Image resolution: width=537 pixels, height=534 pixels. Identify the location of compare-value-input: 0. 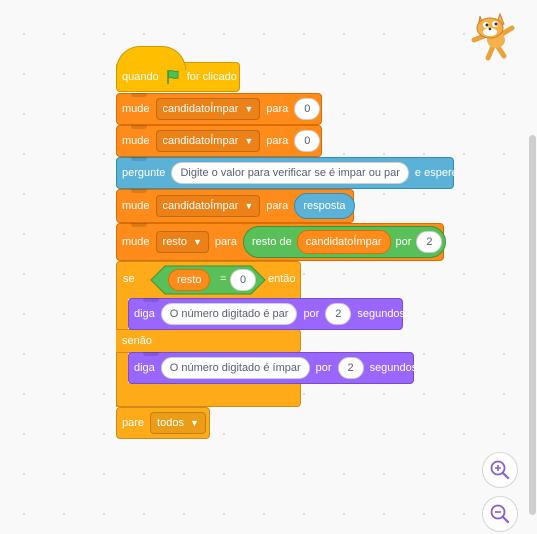
(243, 280).